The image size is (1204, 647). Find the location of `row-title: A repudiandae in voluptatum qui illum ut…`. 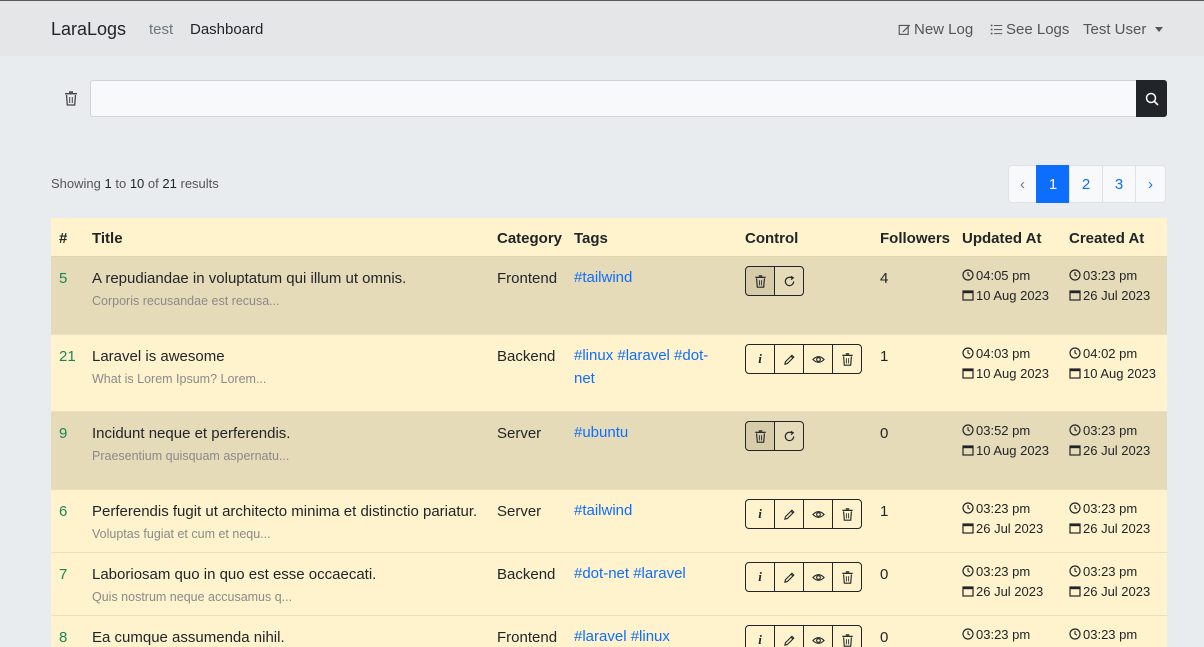

row-title: A repudiandae in voluptatum qui illum ut… is located at coordinates (249, 278).